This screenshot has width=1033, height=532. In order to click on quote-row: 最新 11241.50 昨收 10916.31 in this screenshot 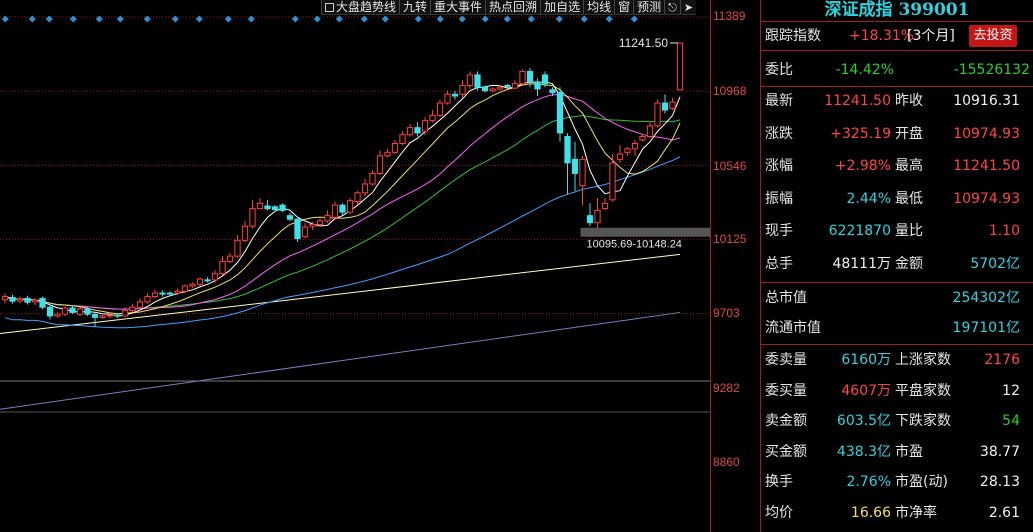, I will do `click(897, 101)`.